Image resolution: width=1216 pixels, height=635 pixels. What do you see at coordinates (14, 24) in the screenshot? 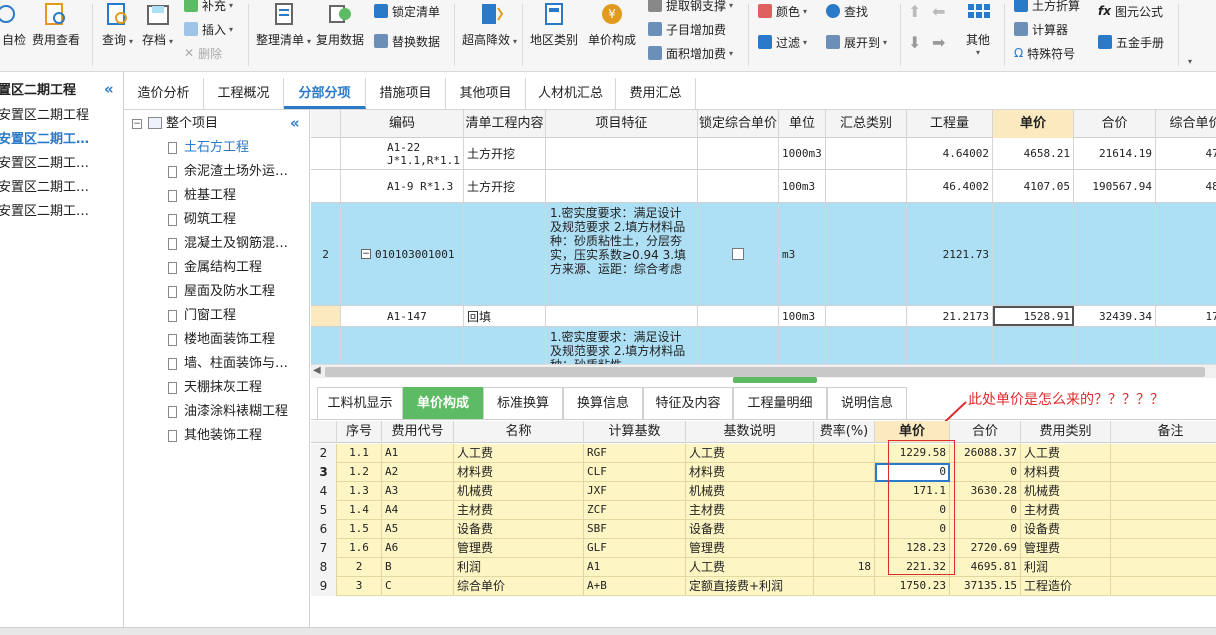
I see `self-check-button: 自检` at bounding box center [14, 24].